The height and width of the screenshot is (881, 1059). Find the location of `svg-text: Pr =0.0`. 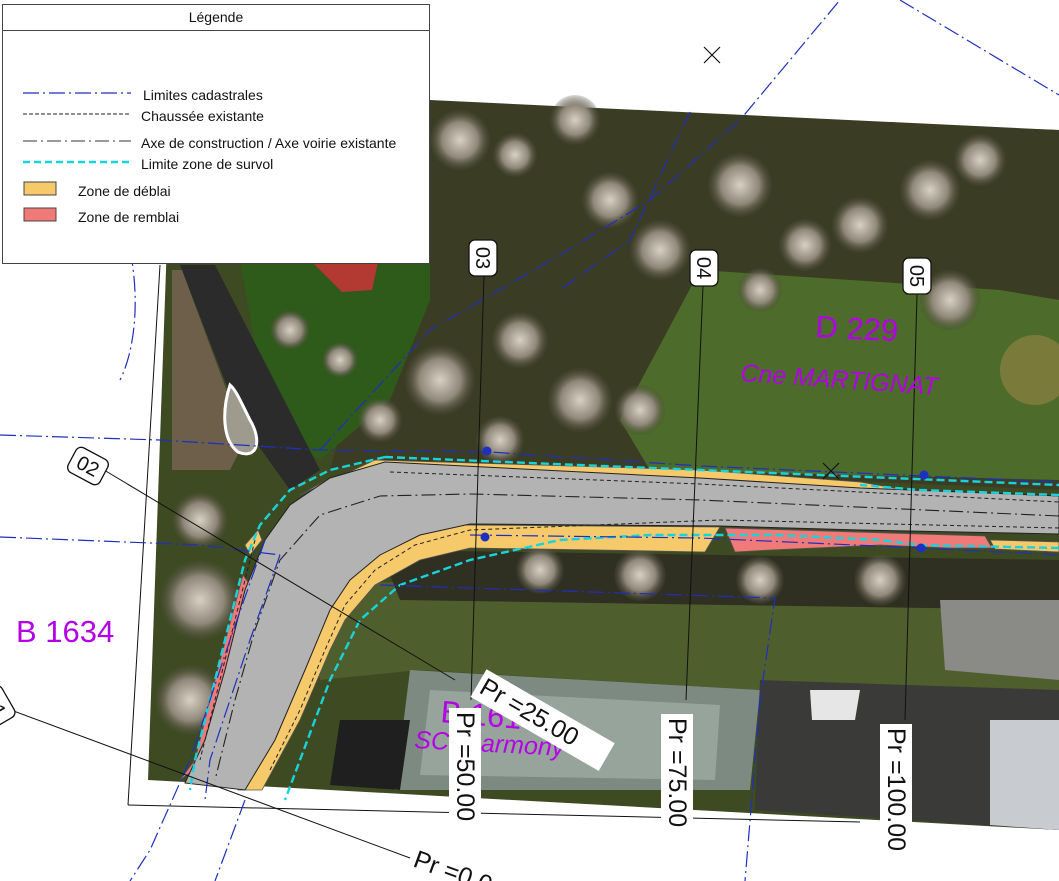

svg-text: Pr =0.0 is located at coordinates (453, 863).